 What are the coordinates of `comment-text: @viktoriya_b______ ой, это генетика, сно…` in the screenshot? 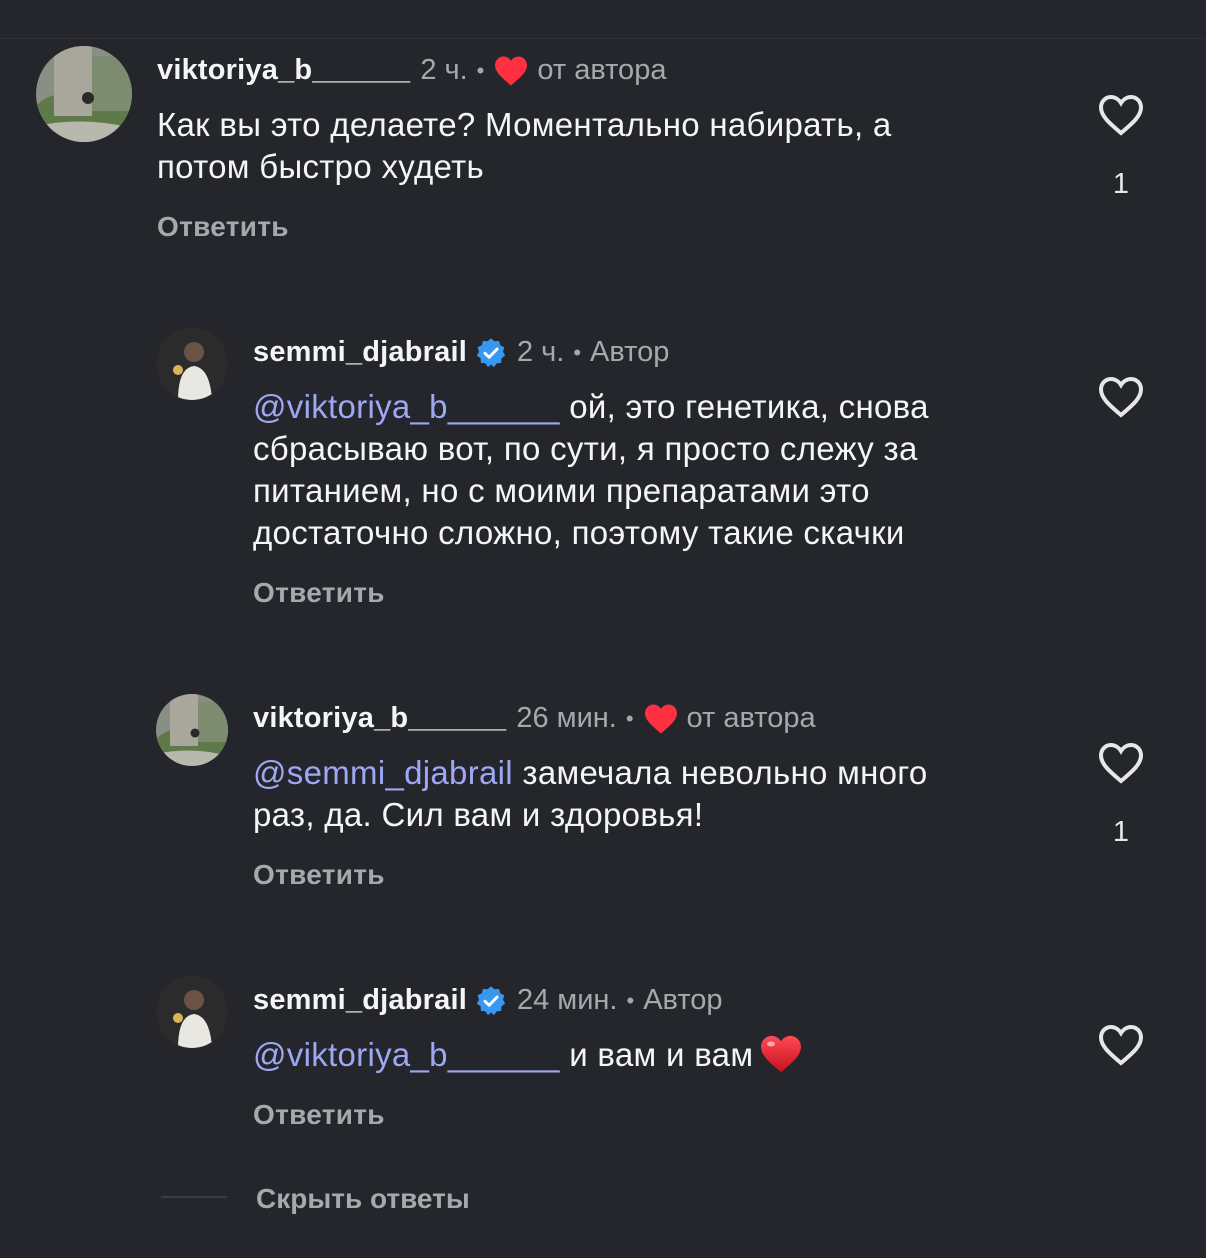 It's located at (591, 469).